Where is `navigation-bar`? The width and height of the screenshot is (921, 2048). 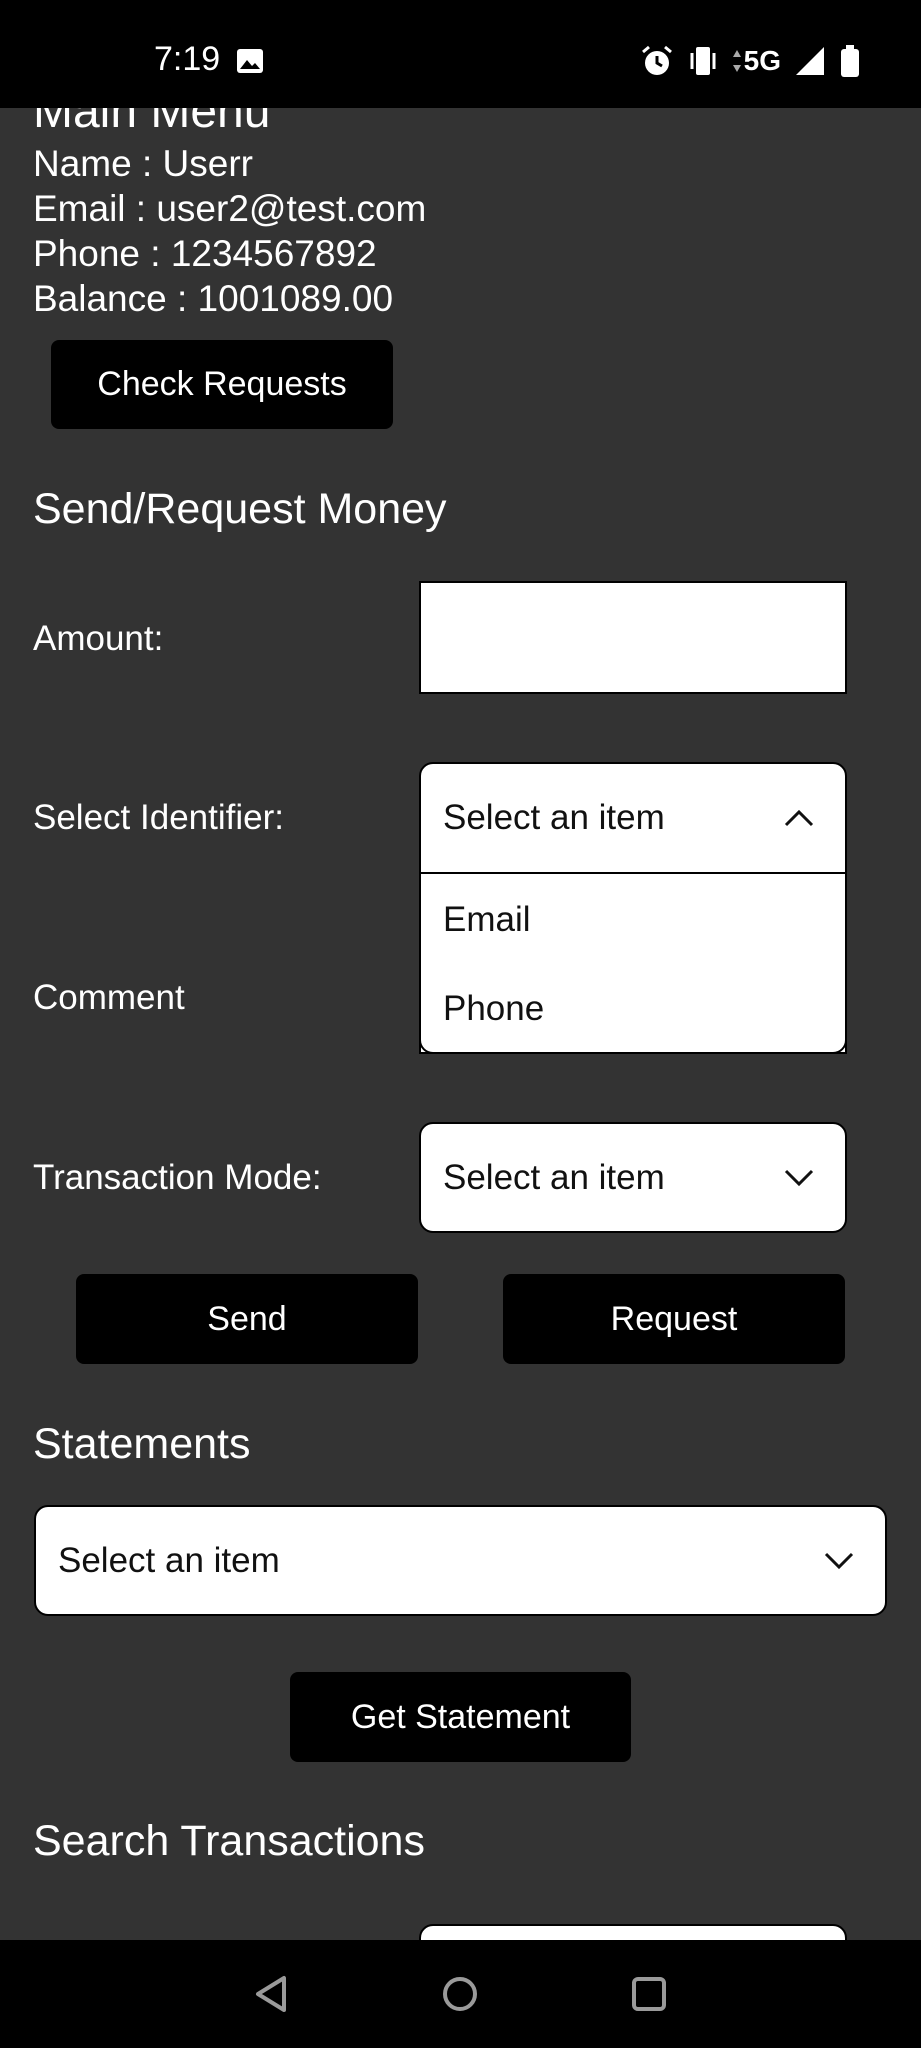 navigation-bar is located at coordinates (460, 1994).